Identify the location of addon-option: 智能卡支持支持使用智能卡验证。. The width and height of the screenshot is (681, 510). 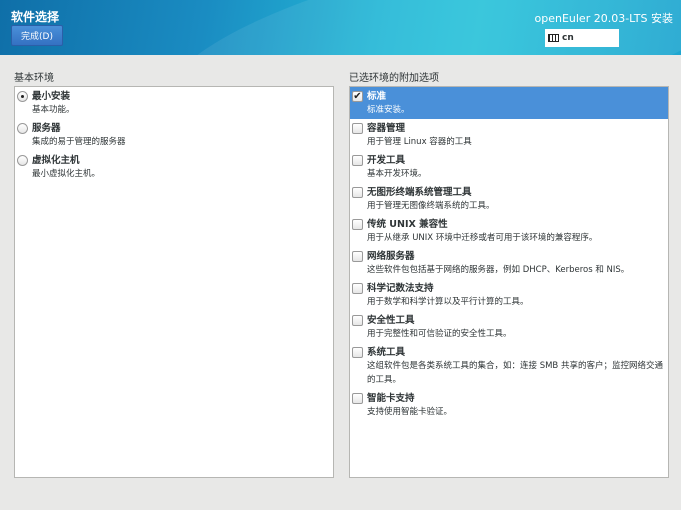
(509, 405).